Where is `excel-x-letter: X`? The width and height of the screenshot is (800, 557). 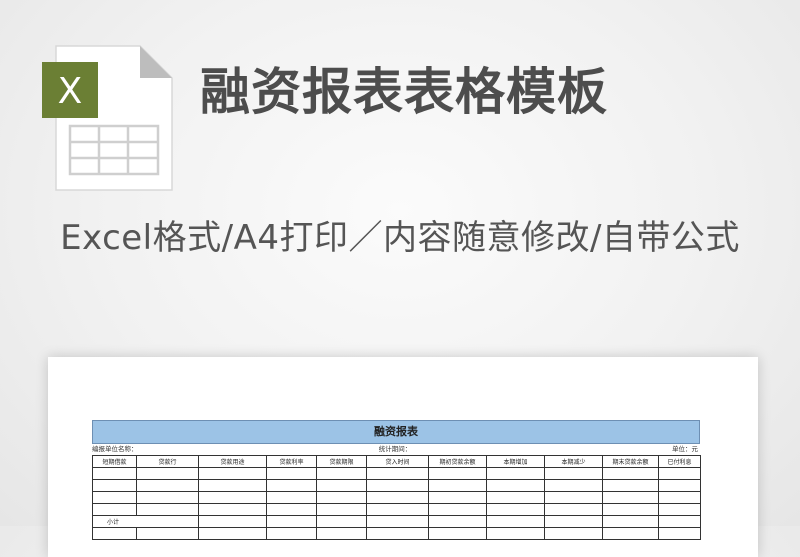
excel-x-letter: X is located at coordinates (70, 91).